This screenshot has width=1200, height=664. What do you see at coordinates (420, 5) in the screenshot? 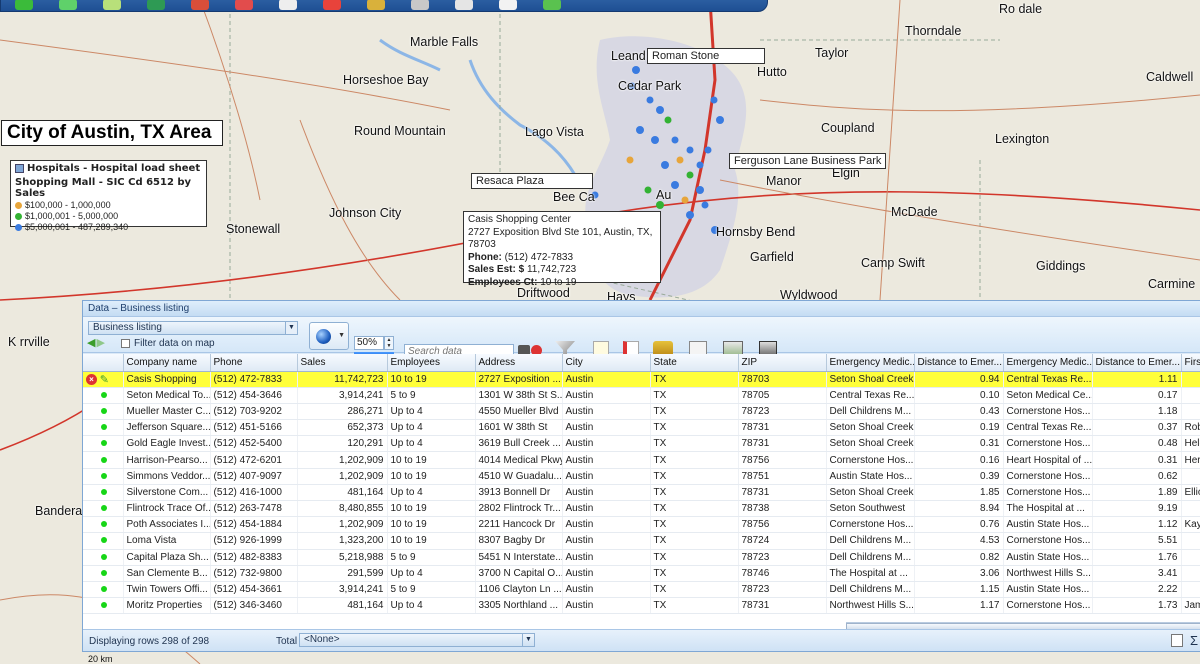
I see `toolbar-print-icon` at bounding box center [420, 5].